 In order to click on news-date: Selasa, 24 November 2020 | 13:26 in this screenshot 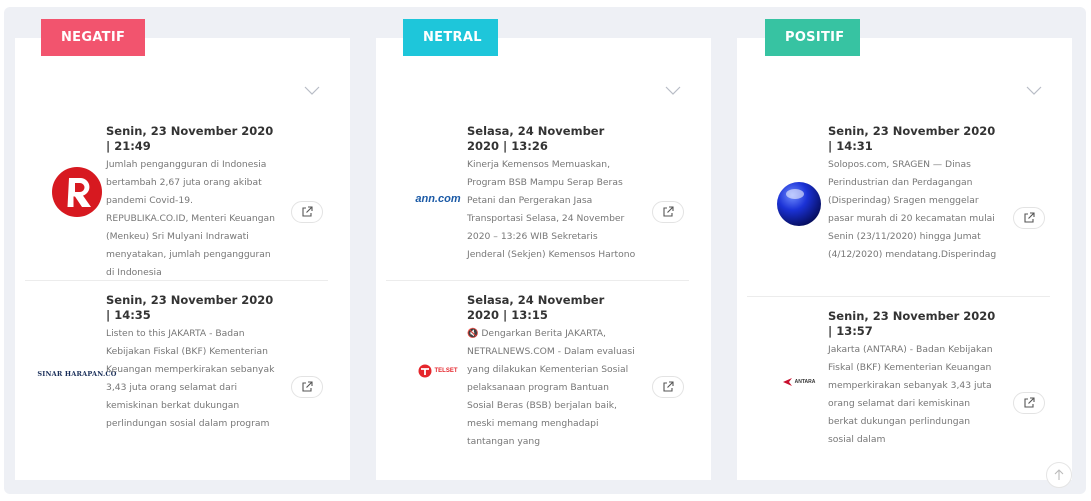, I will do `click(536, 138)`.